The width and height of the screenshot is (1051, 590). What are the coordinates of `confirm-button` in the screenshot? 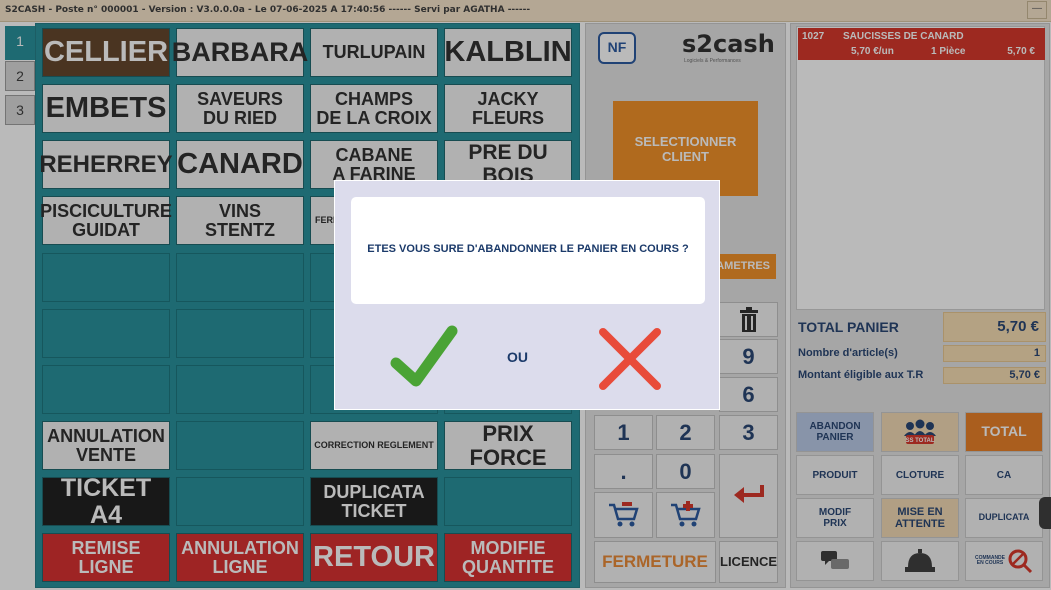 It's located at (425, 358).